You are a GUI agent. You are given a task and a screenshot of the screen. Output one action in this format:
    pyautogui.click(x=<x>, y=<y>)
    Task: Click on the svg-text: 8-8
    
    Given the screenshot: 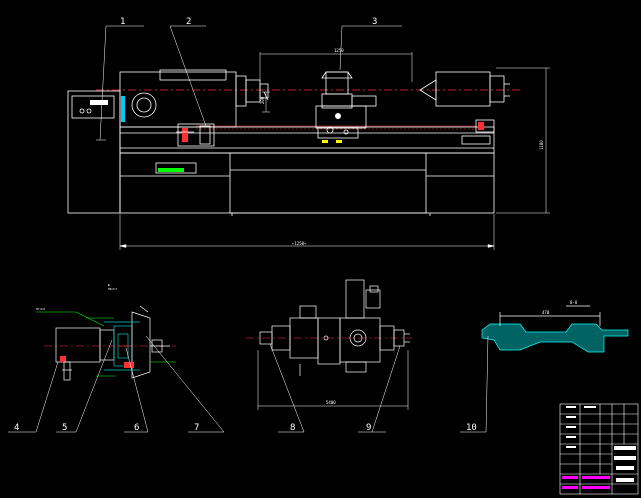 What is the action you would take?
    pyautogui.click(x=574, y=302)
    